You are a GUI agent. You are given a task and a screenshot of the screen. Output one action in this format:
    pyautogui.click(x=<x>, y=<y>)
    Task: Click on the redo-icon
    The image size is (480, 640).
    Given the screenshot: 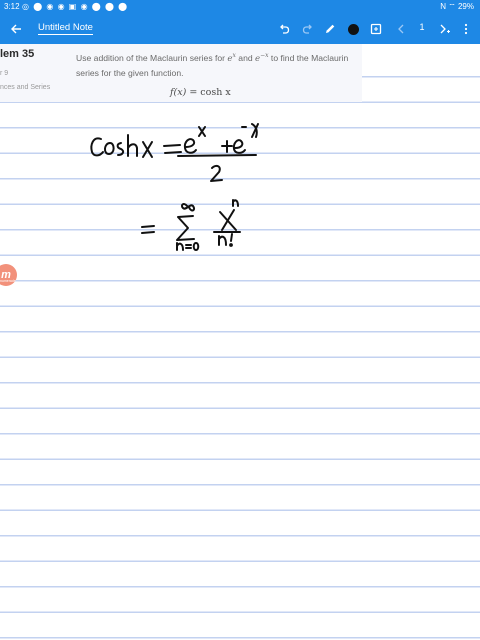 What is the action you would take?
    pyautogui.click(x=307, y=29)
    